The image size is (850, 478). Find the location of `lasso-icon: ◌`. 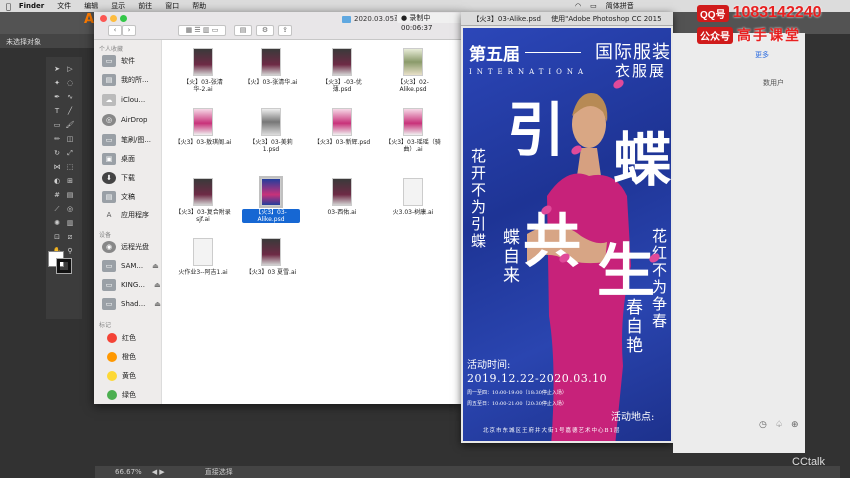

lasso-icon: ◌ is located at coordinates (70, 83).